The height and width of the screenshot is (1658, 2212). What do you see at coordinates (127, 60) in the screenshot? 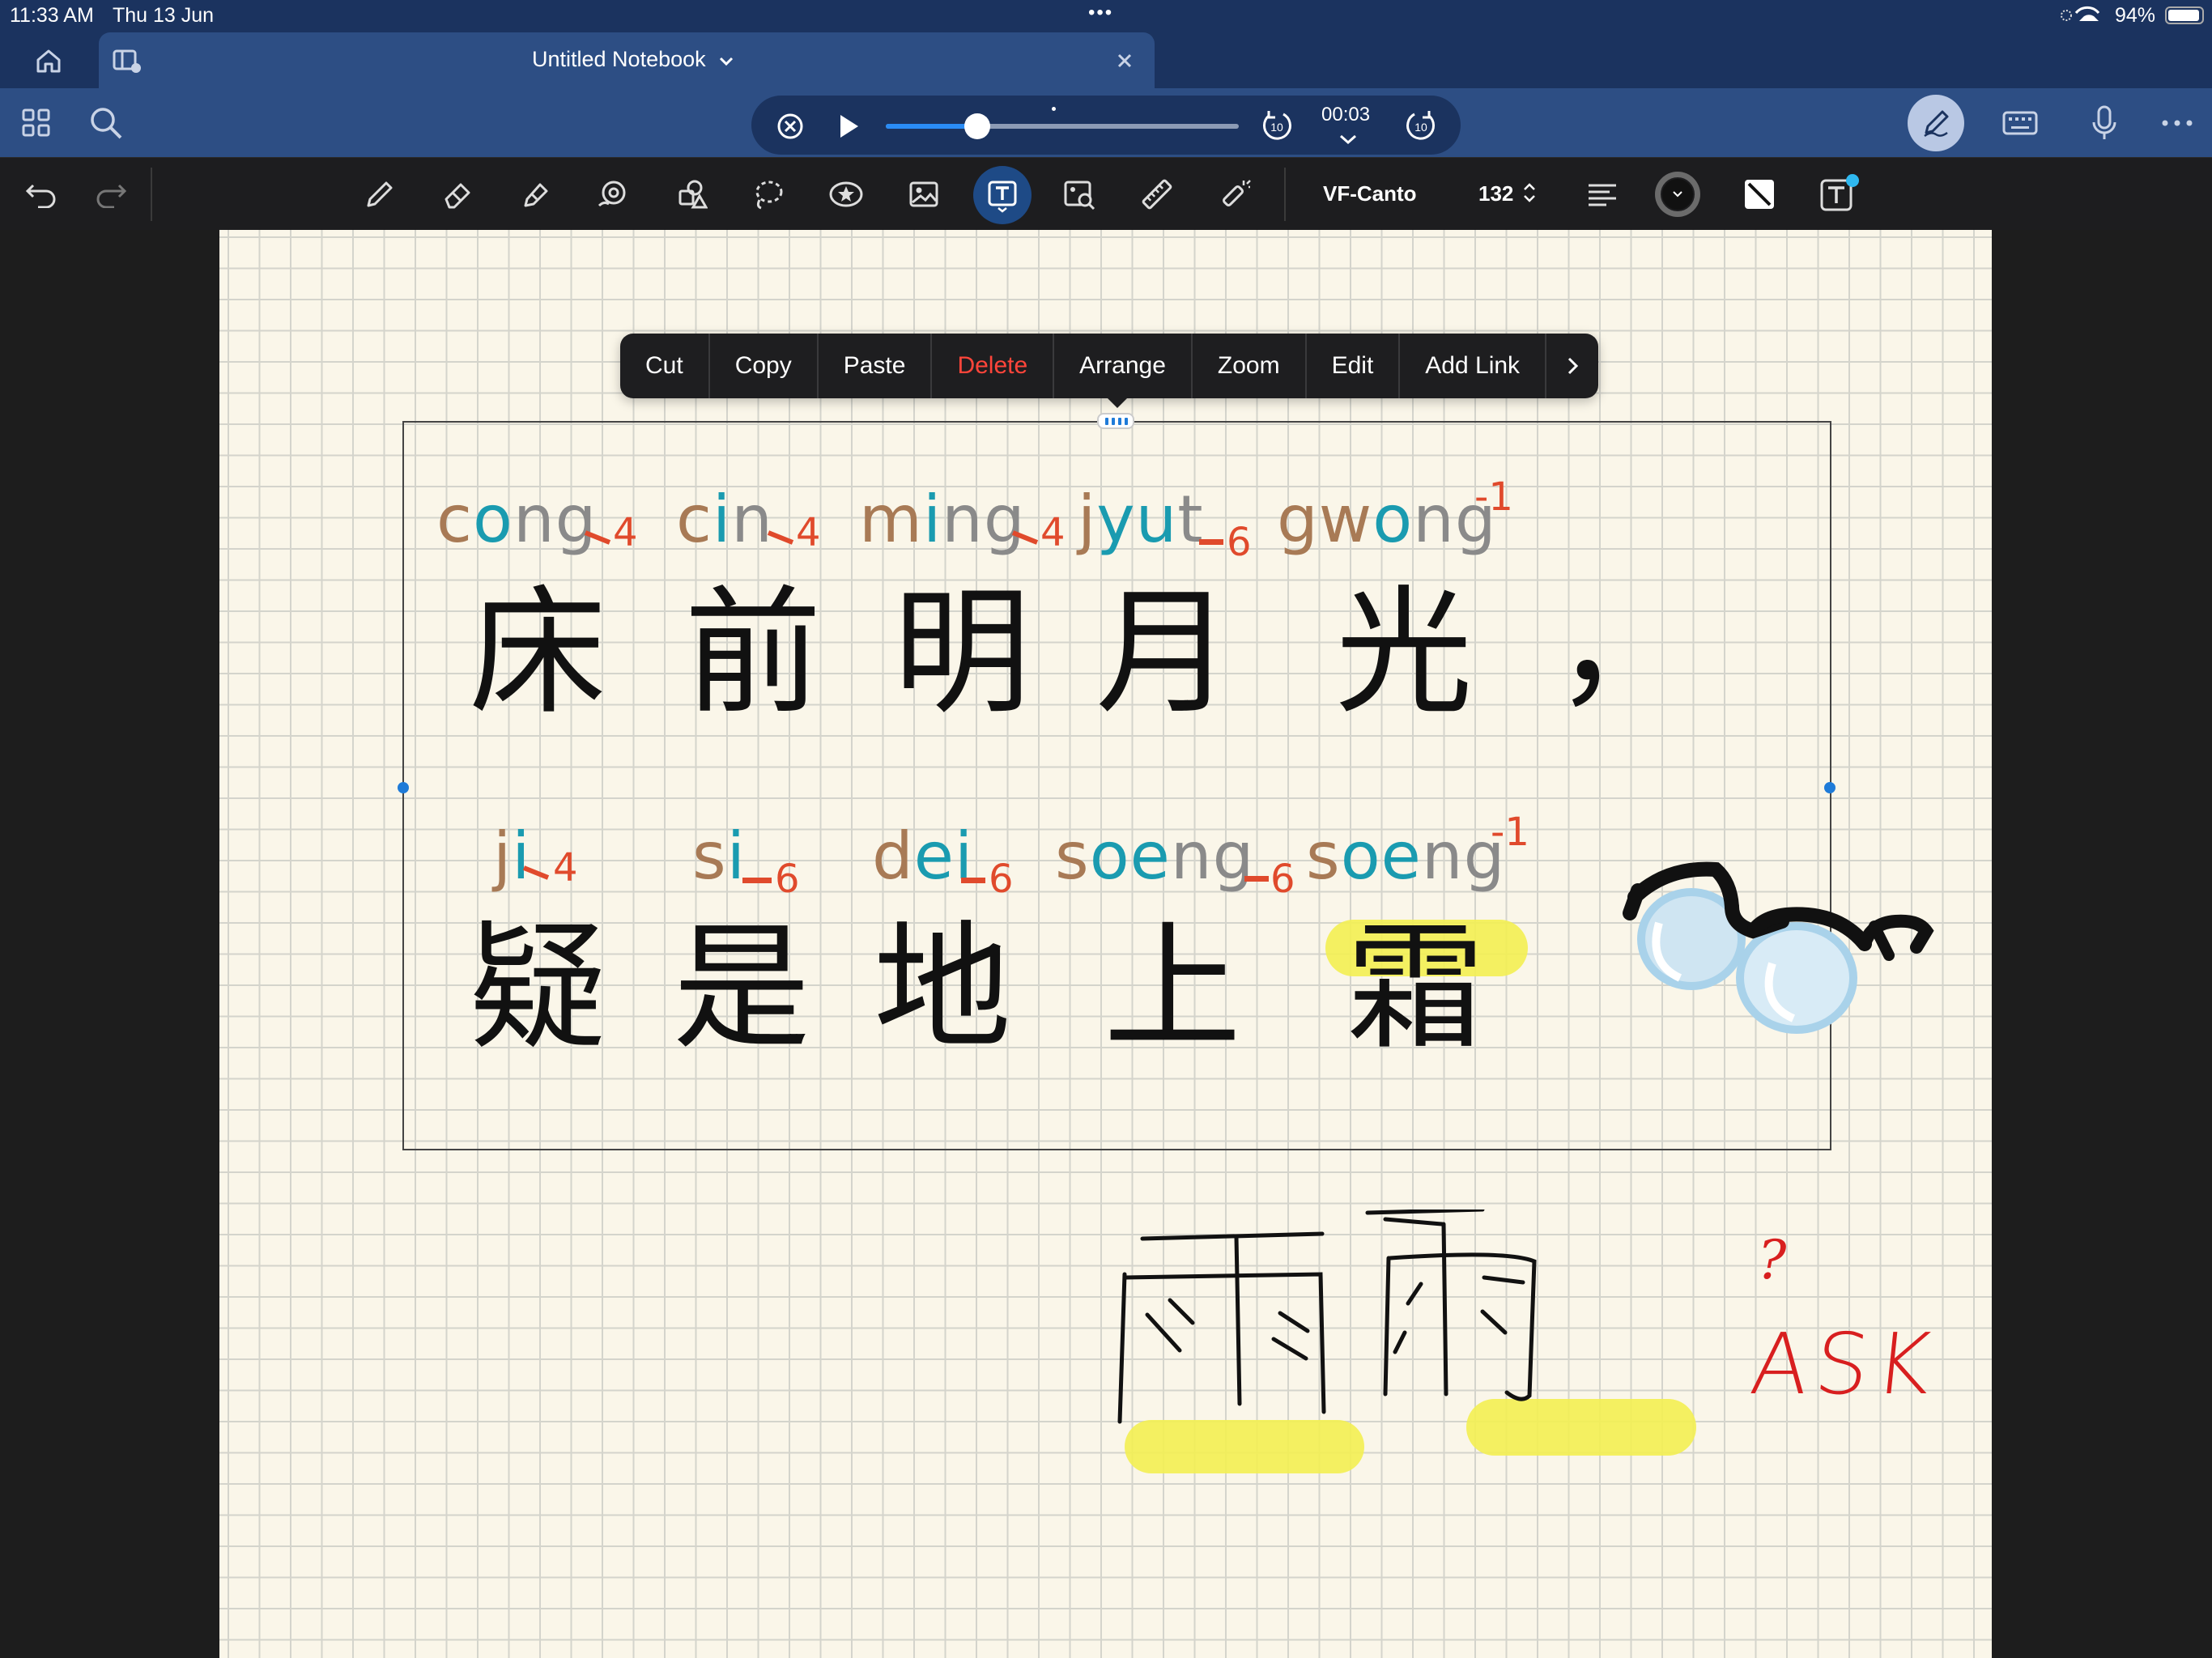
I see `tab-view-icon` at bounding box center [127, 60].